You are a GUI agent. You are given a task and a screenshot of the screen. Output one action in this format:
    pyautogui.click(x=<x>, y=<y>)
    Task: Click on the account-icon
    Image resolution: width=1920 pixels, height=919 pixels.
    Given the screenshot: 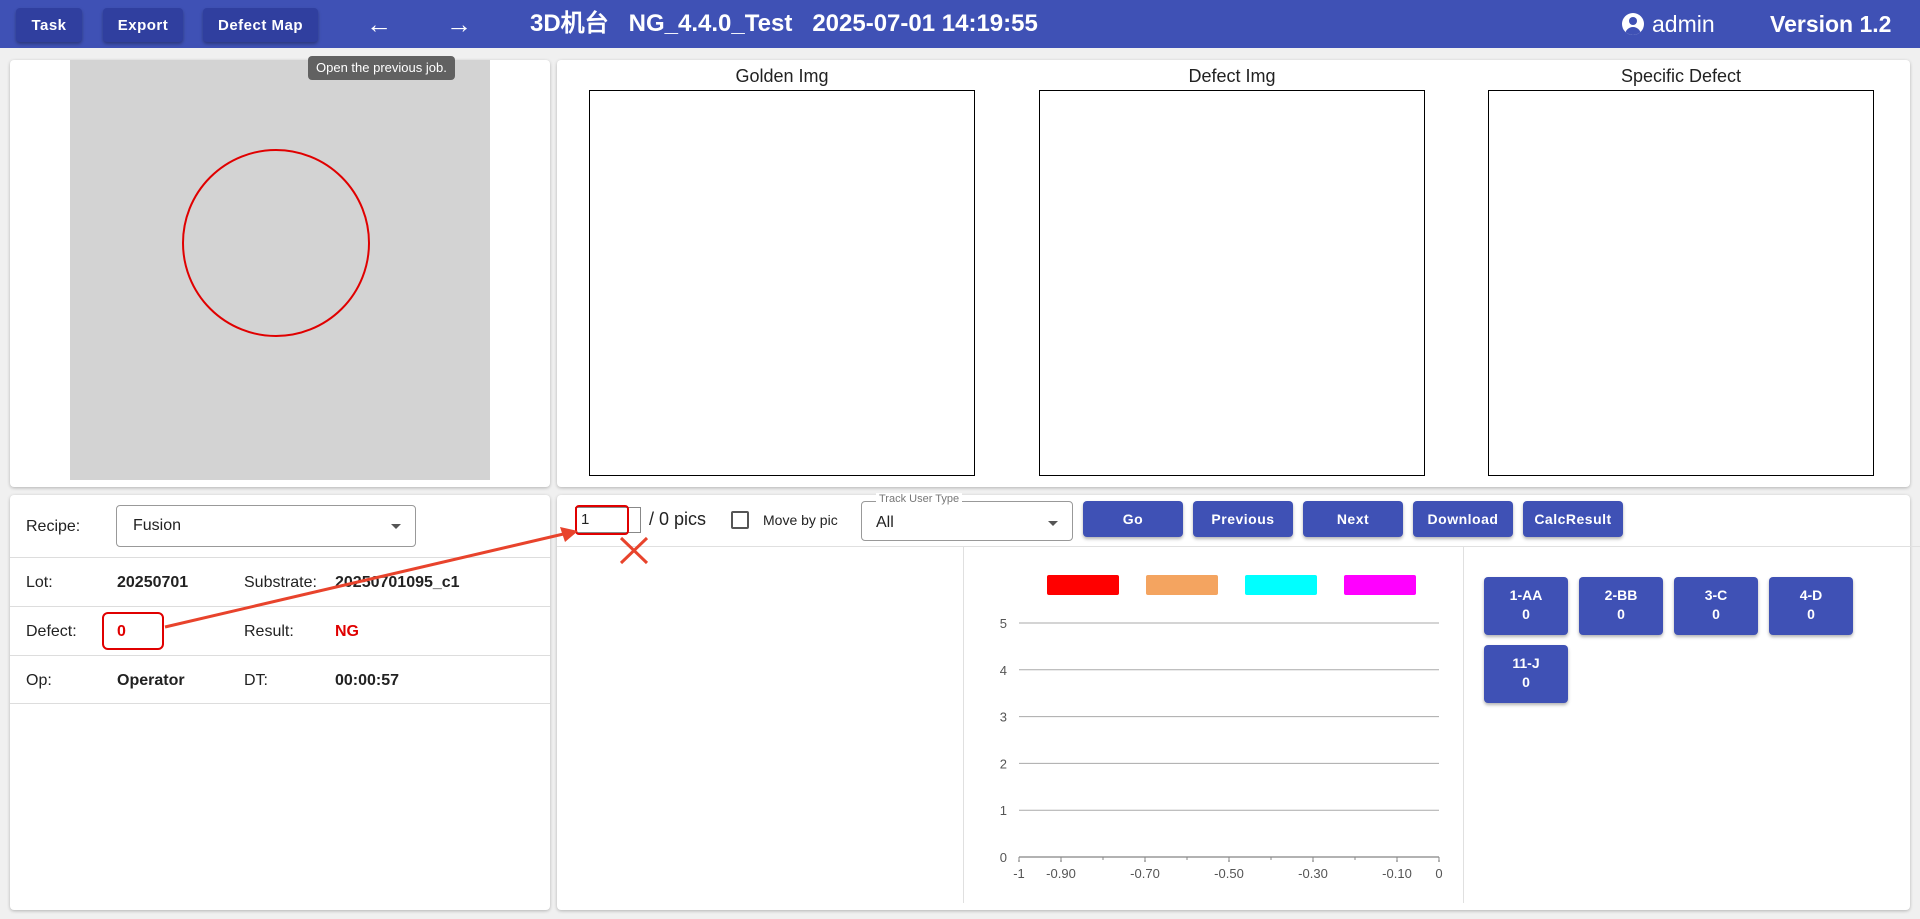 What is the action you would take?
    pyautogui.click(x=1633, y=24)
    